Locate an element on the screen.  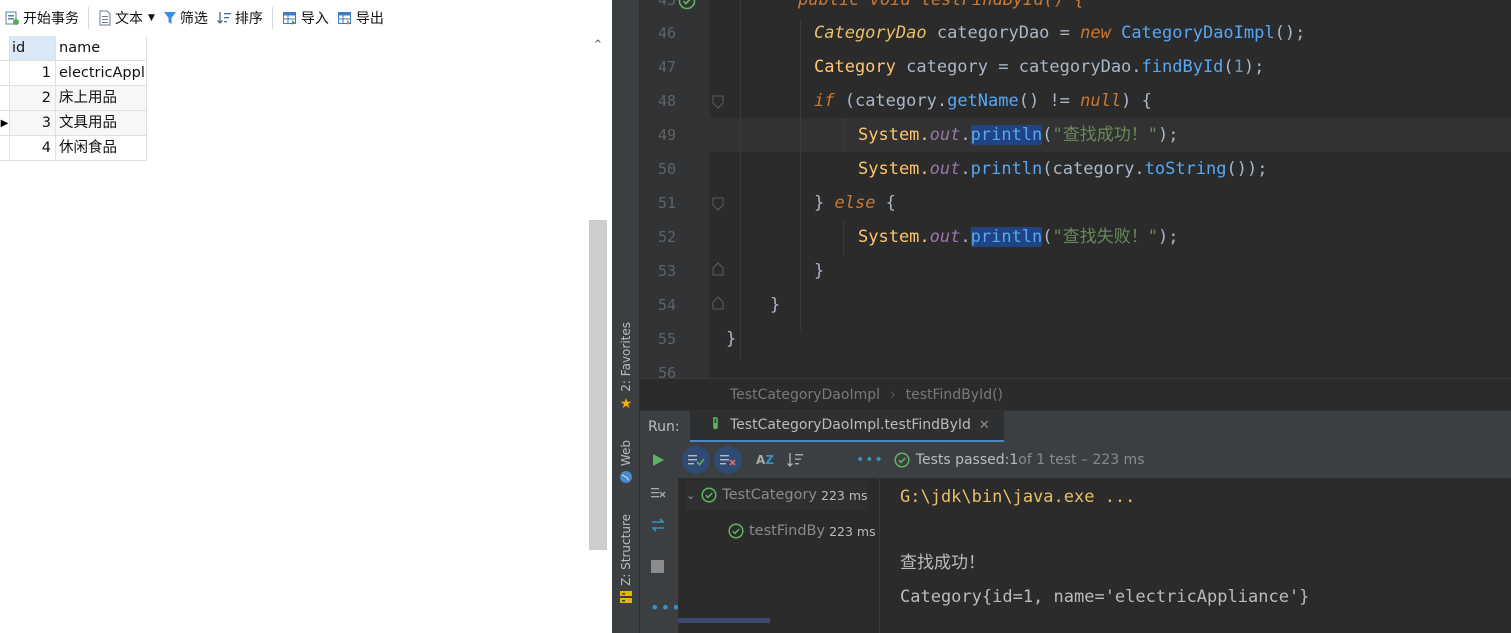
breadcrumb: TestCategoryDaoImpl › testFindById() is located at coordinates (1075, 394).